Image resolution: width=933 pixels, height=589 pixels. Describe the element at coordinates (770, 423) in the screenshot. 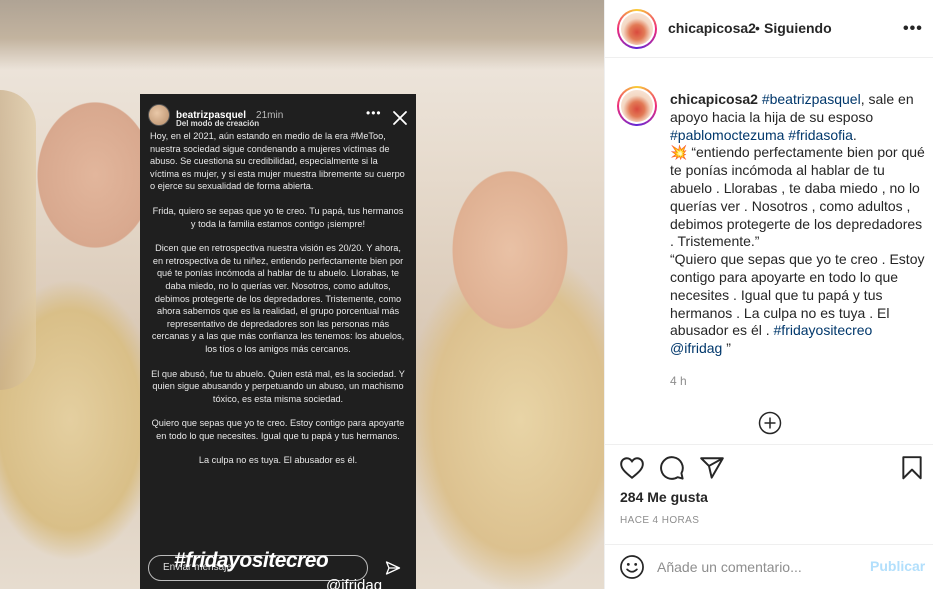

I see `plus-circle-icon` at that location.